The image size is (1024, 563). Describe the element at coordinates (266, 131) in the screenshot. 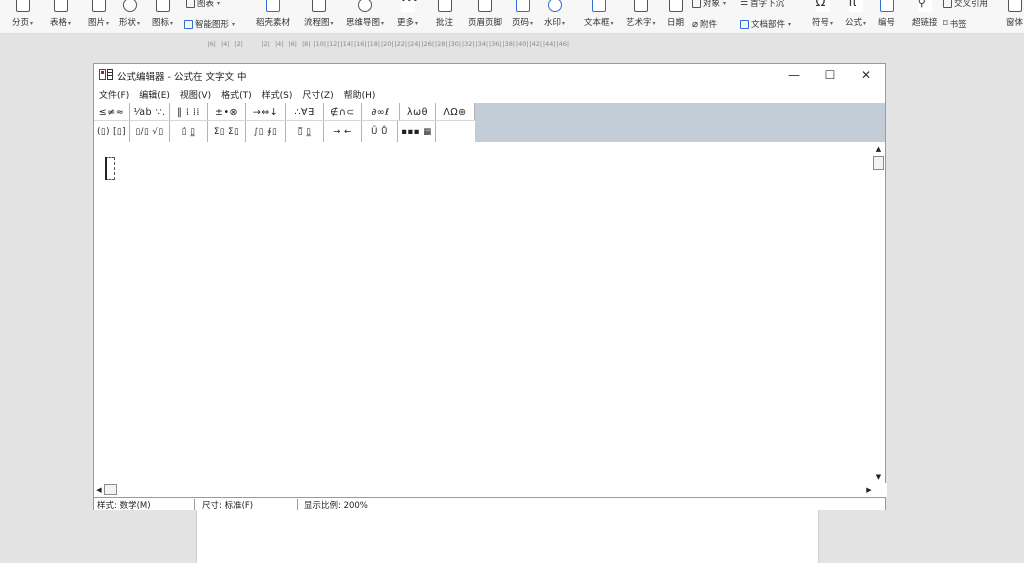

I see `integral-templates: ∫▯ ∮▯` at that location.